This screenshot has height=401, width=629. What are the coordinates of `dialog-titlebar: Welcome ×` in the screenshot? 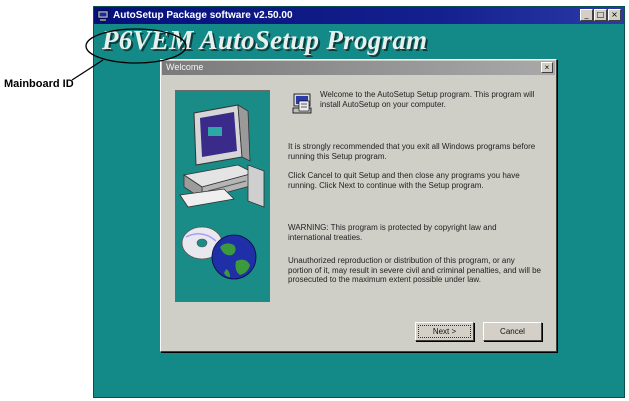 It's located at (358, 68).